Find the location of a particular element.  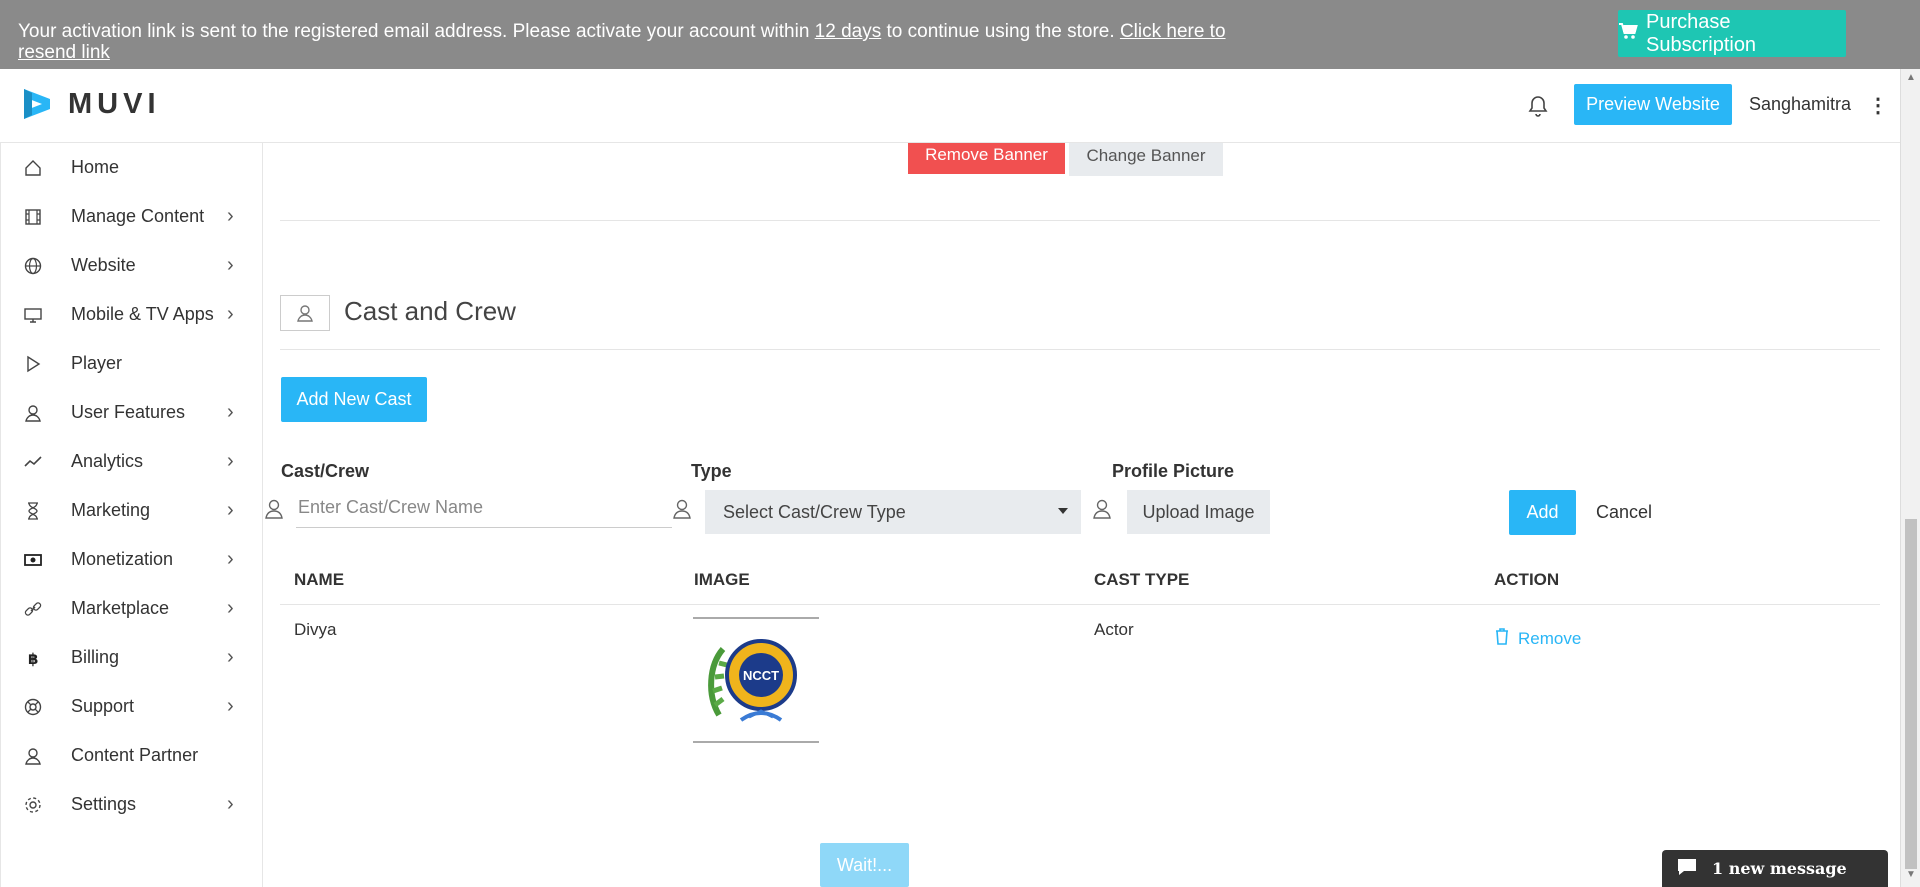

cast-section-icon is located at coordinates (305, 313).